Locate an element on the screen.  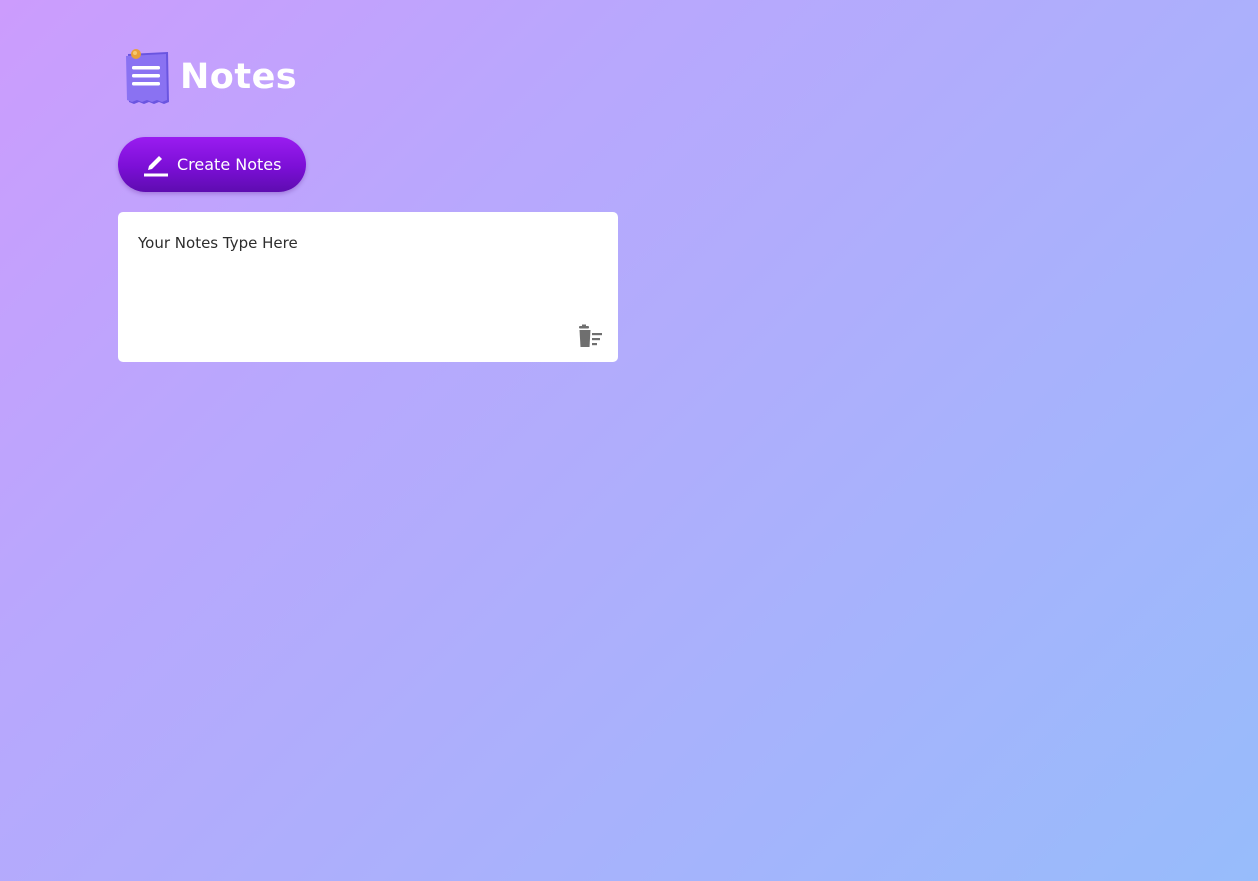
note-card: Your Notes Type Here is located at coordinates (368, 287).